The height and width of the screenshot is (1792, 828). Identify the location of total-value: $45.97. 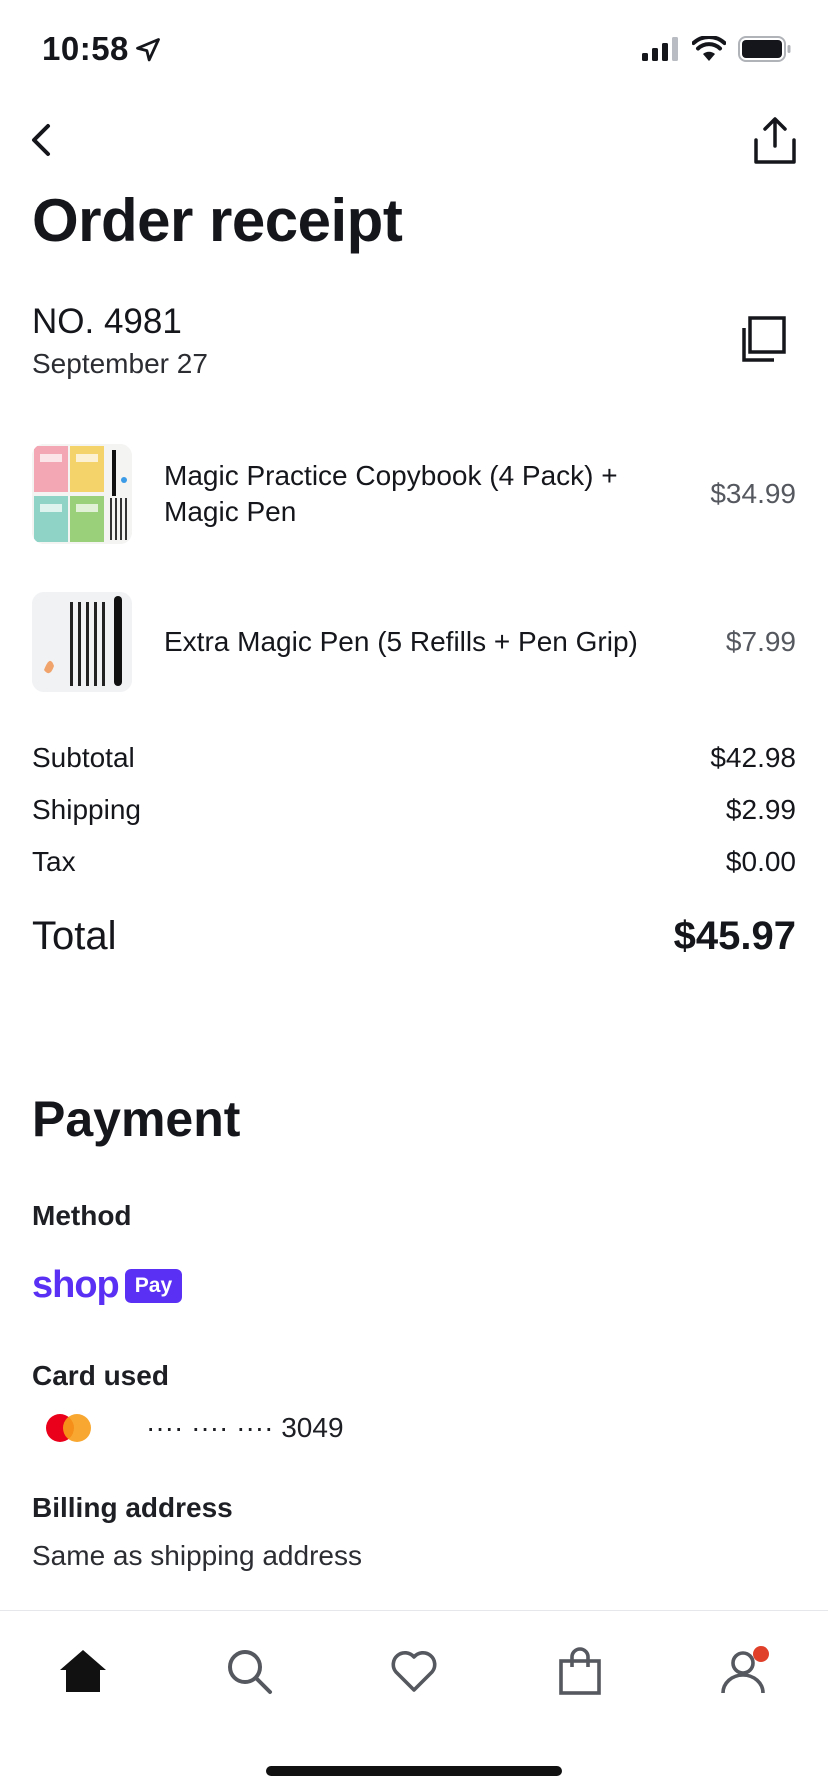
(734, 936).